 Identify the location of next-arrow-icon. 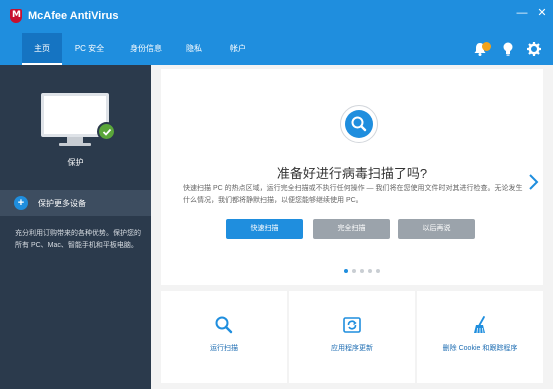
(533, 184).